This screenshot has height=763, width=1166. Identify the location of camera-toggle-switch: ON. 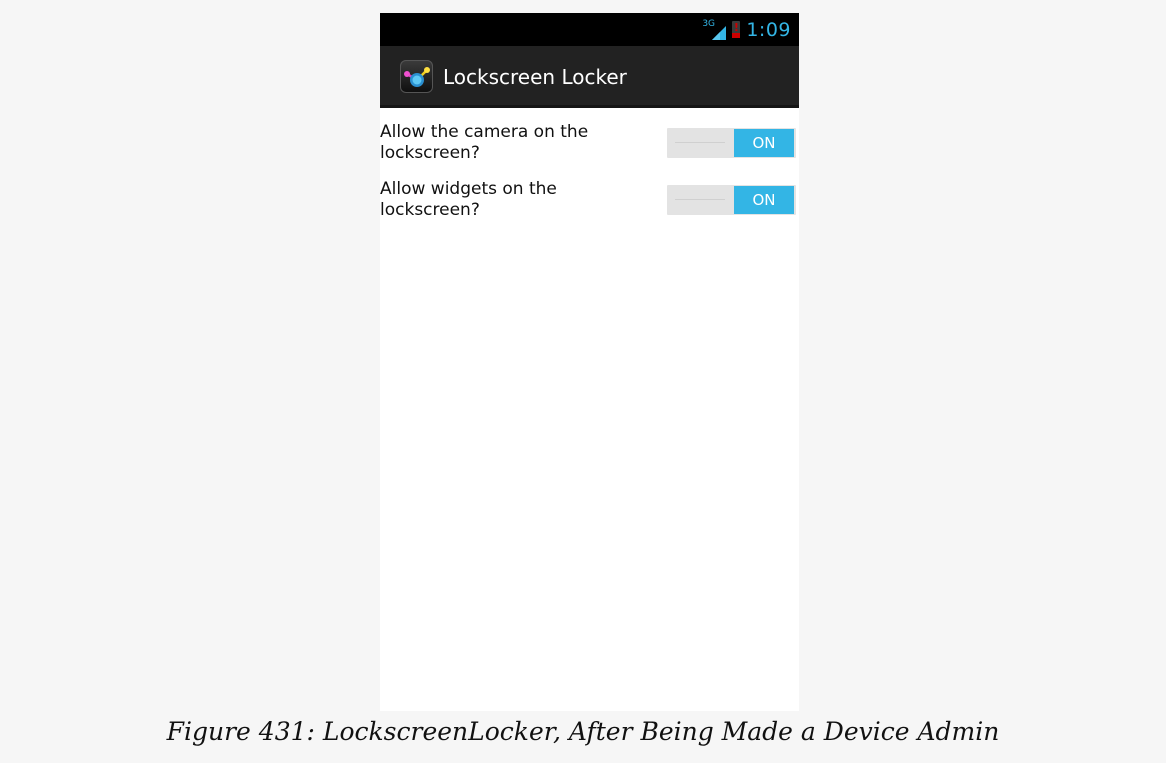
(731, 143).